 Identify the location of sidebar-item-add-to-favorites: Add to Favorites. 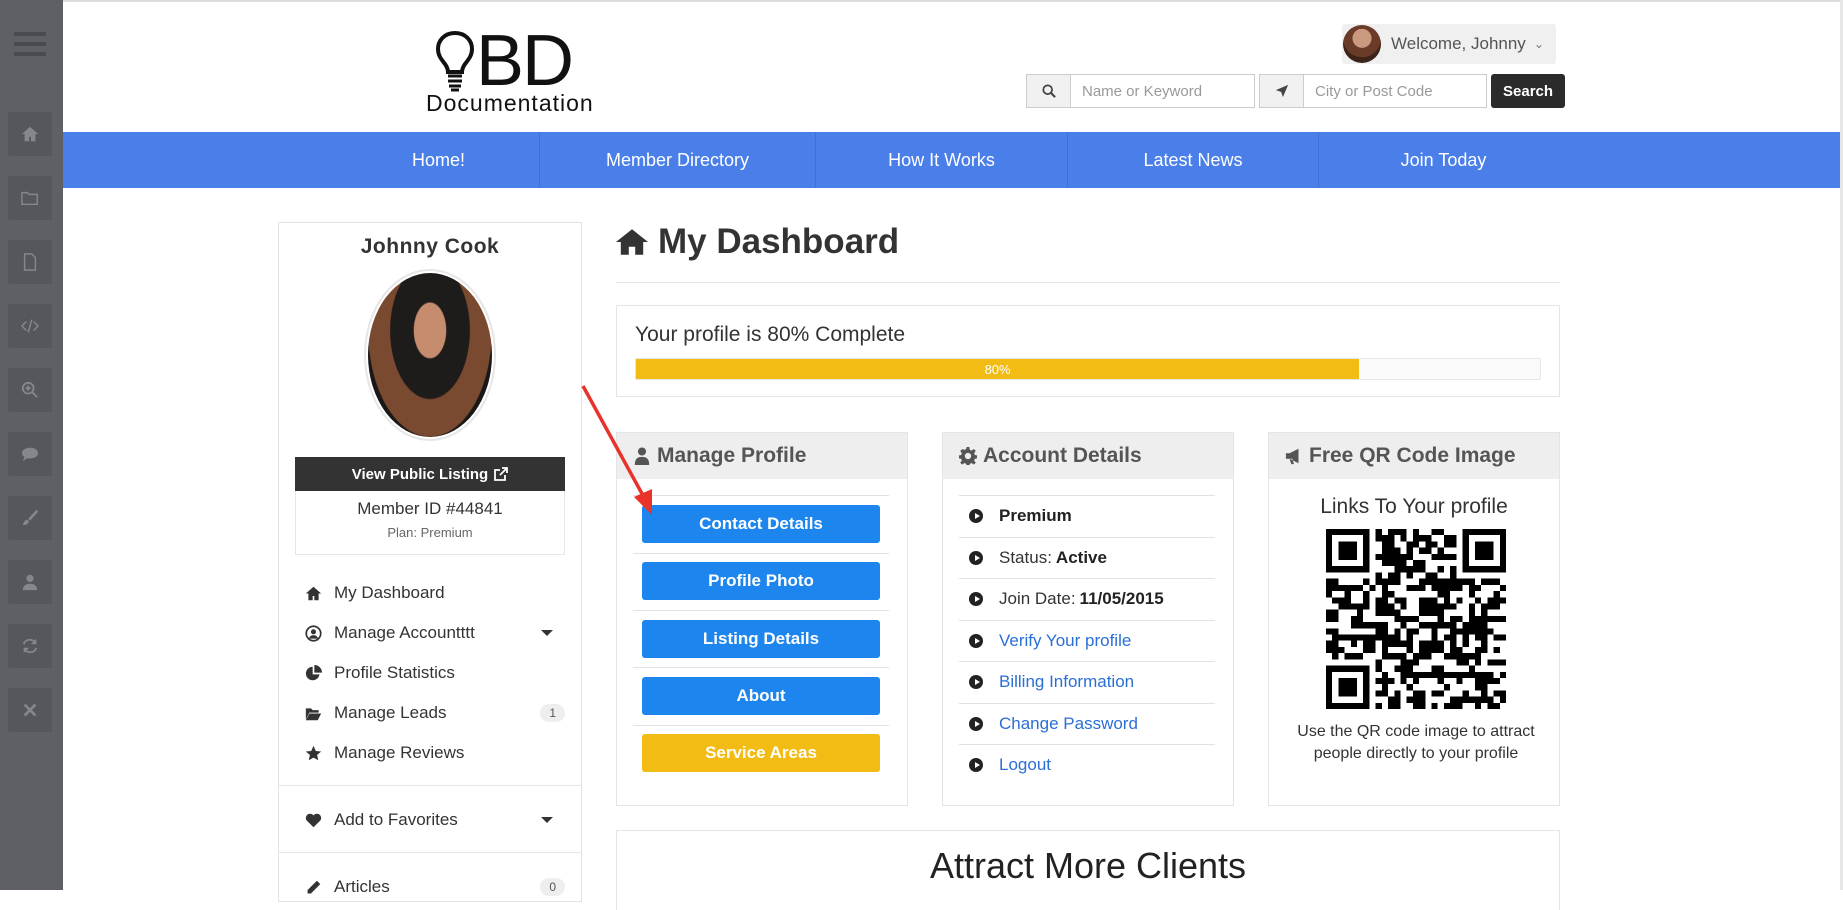
(430, 820).